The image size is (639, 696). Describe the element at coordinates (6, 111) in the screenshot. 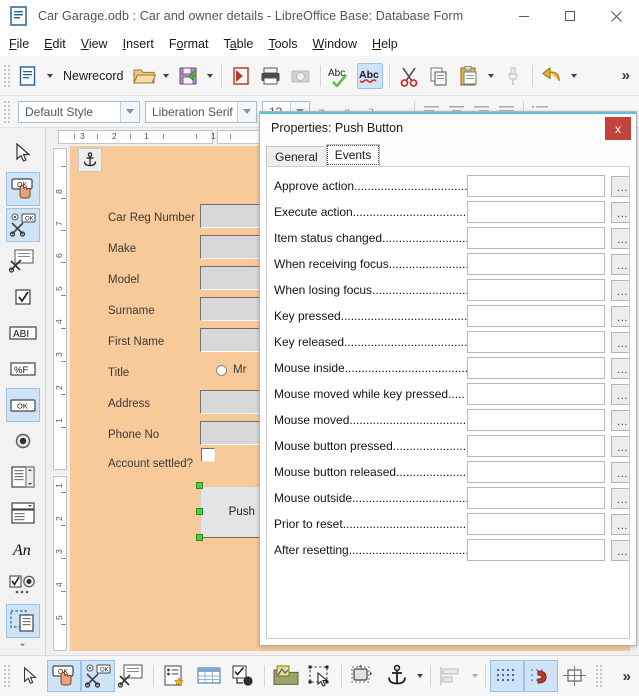

I see `formatting-toolbar-grip` at that location.